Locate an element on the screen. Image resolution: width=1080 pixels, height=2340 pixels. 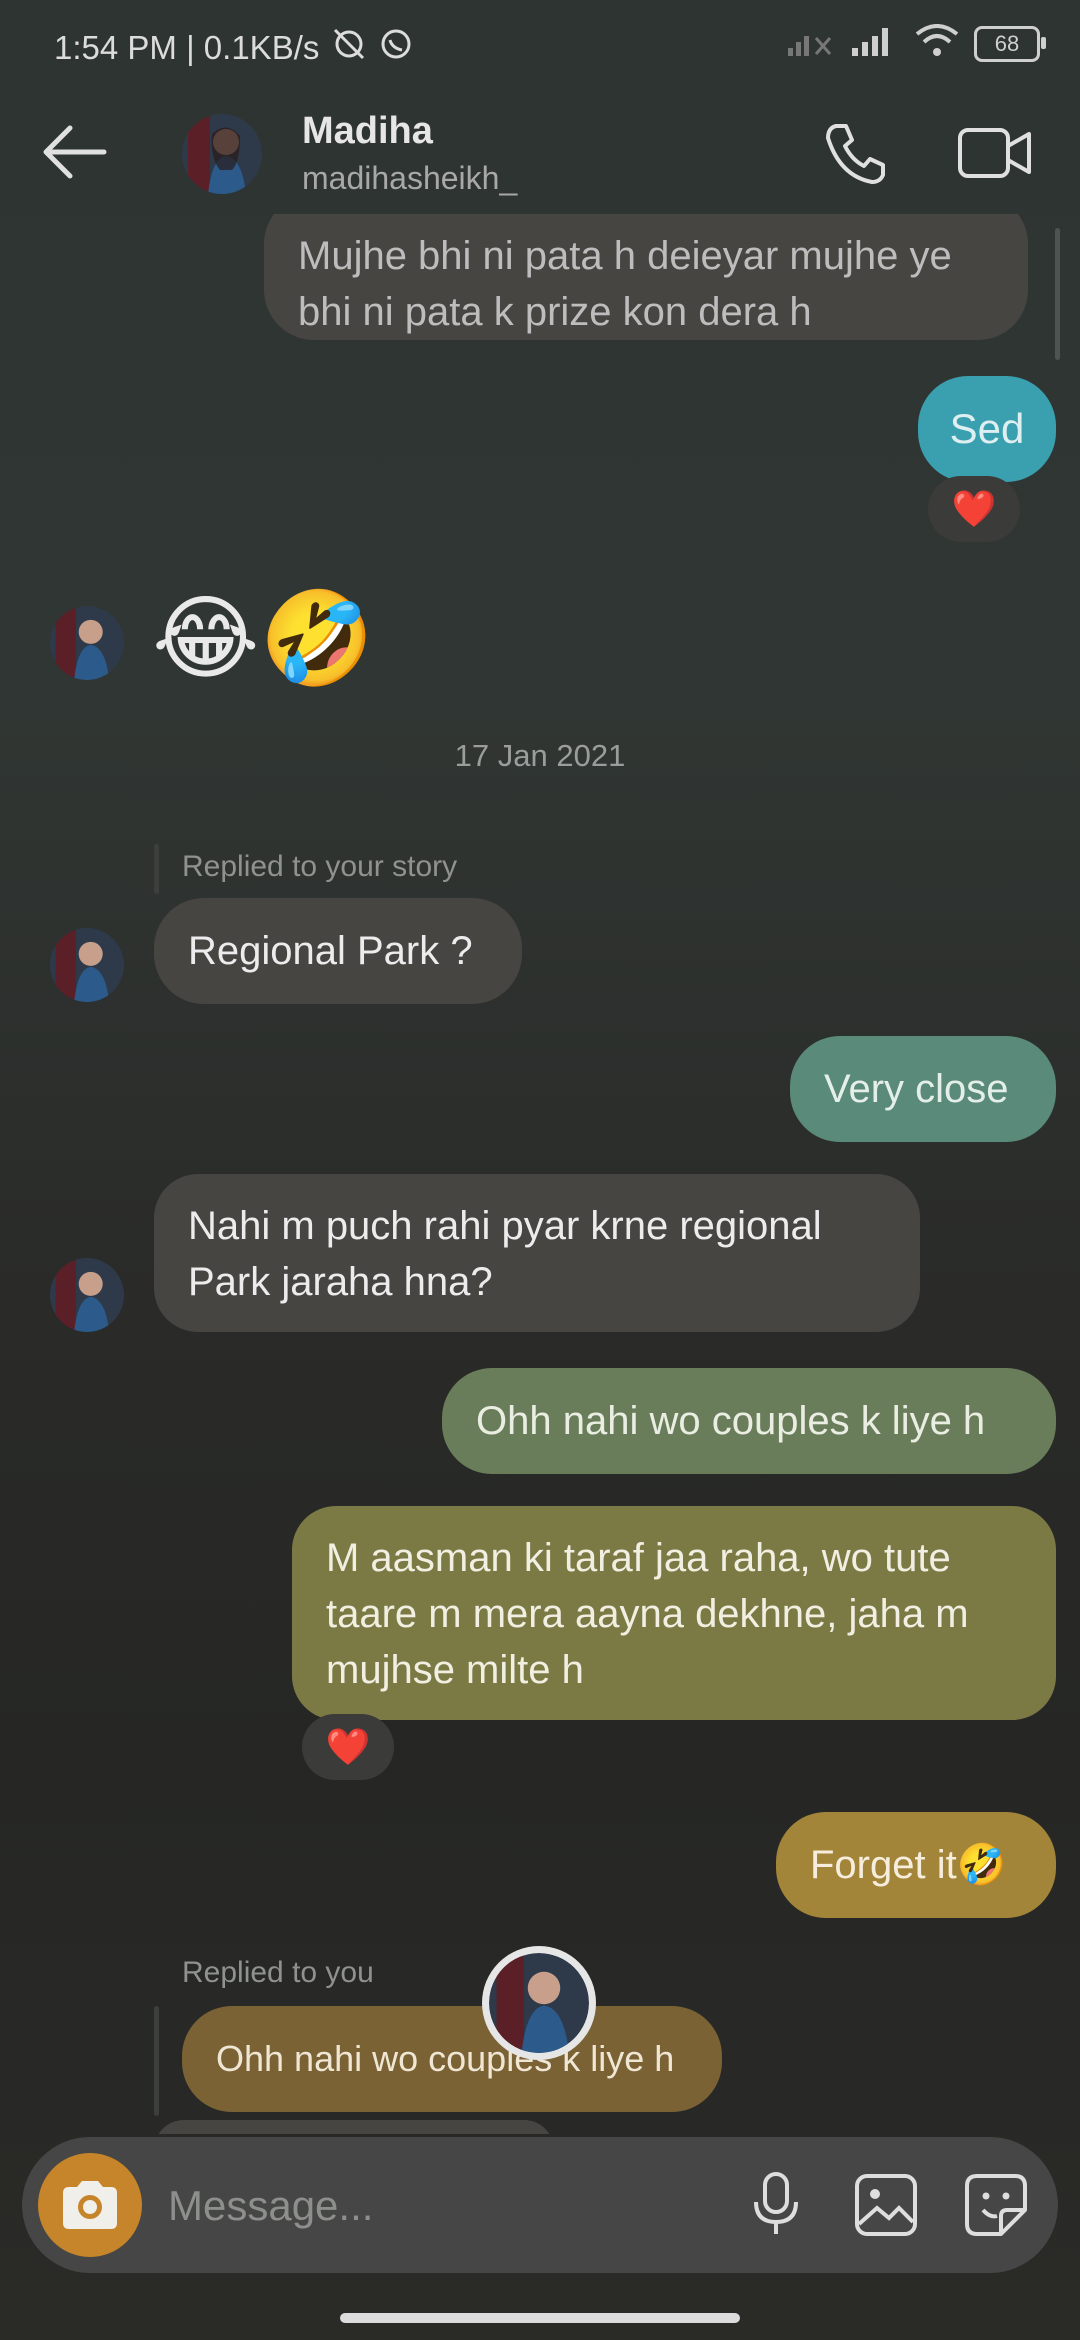
message-incoming: Regional Park ? is located at coordinates (338, 951).